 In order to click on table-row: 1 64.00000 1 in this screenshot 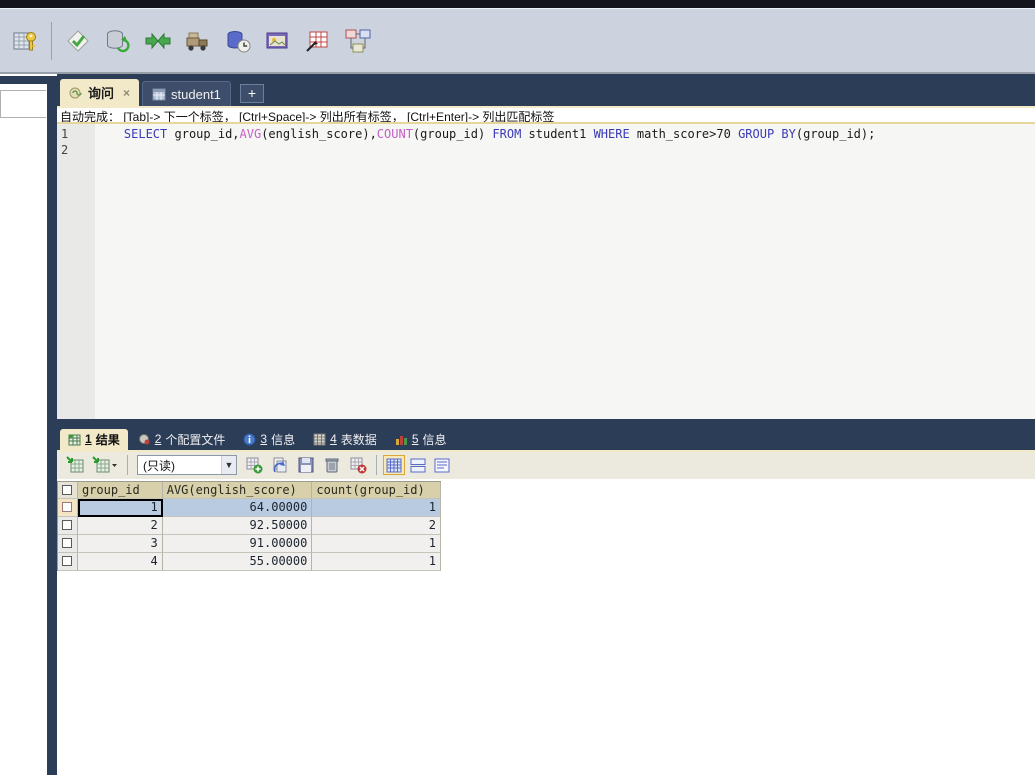, I will do `click(249, 507)`.